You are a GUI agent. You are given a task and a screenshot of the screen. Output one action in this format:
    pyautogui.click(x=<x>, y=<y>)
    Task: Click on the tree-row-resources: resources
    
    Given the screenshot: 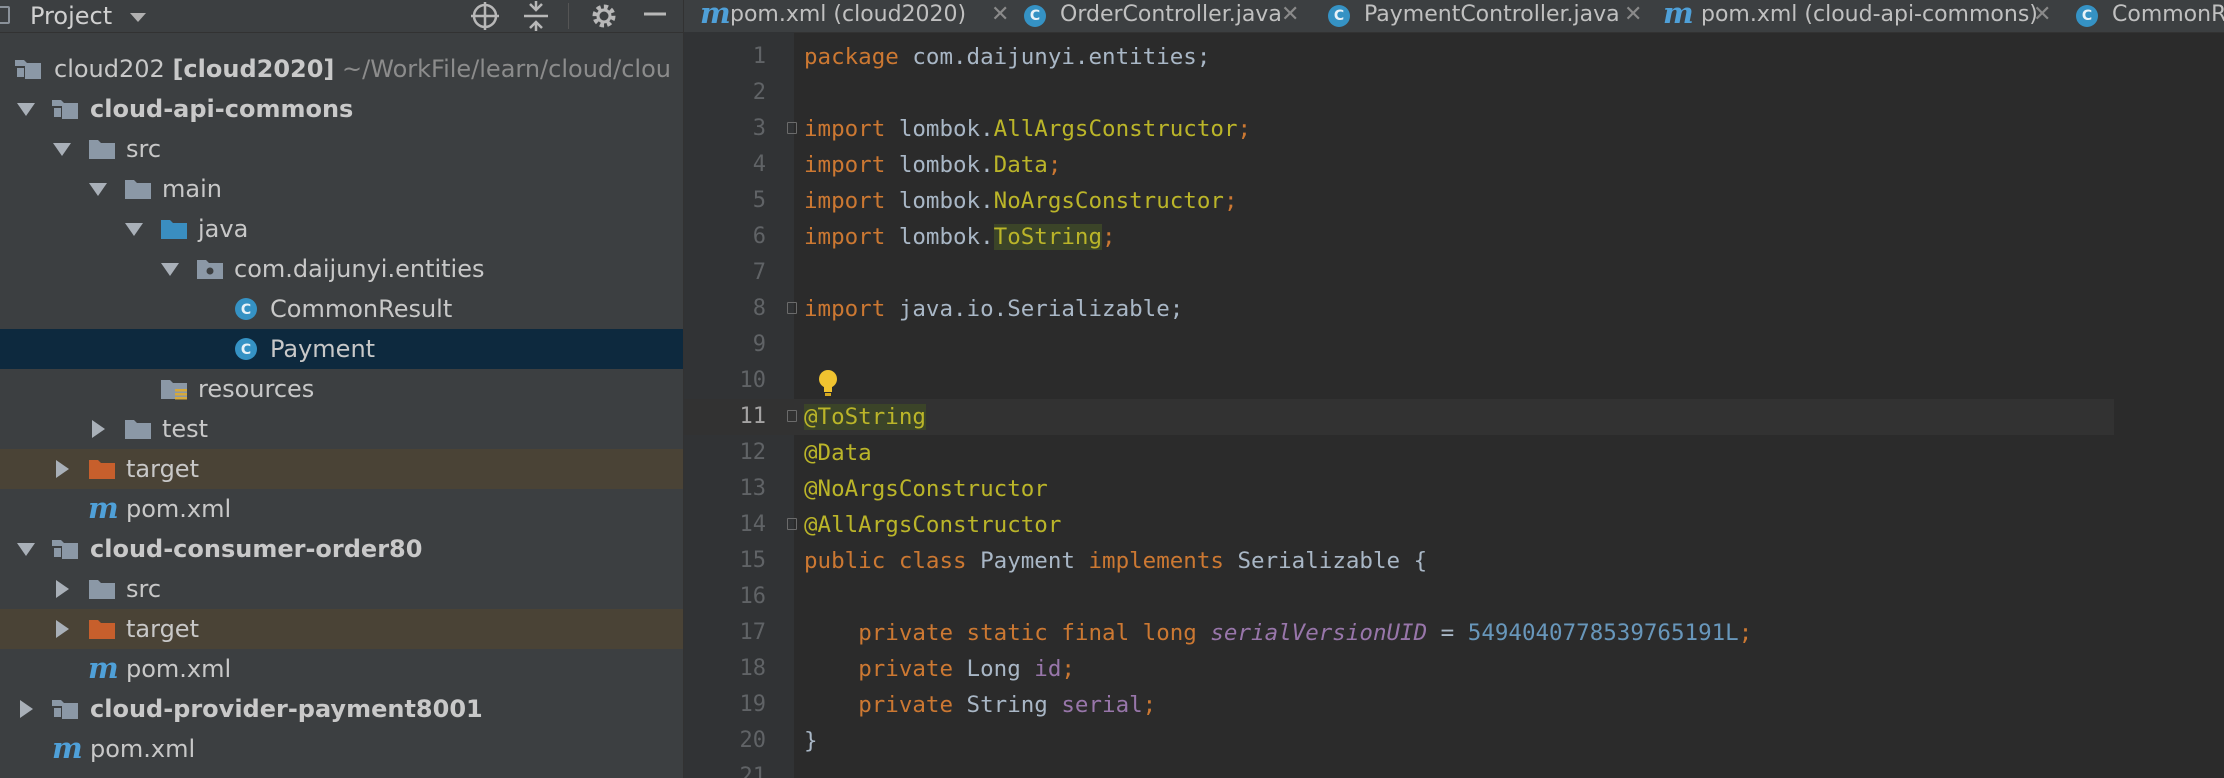 What is the action you would take?
    pyautogui.click(x=341, y=389)
    